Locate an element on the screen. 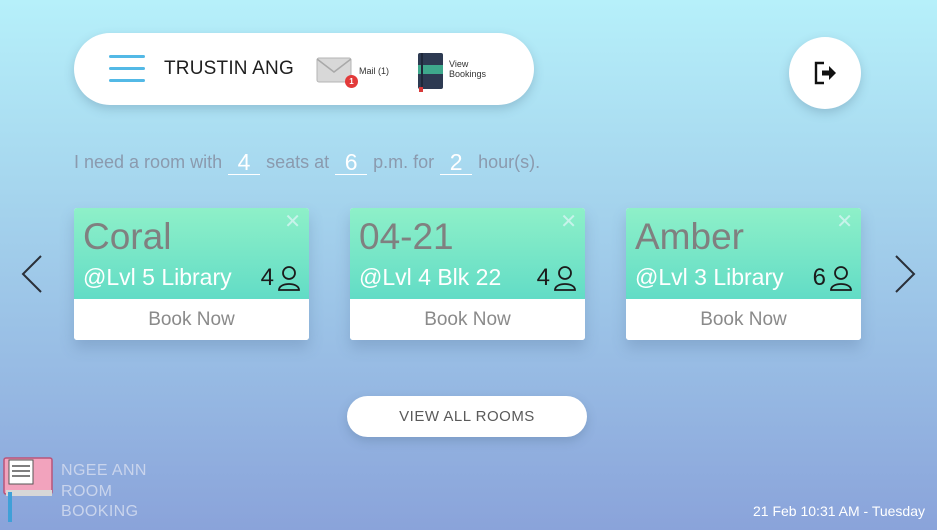 This screenshot has width=937, height=530. room-card-header: 04-21 ✕ @Lvl 4 Blk 22 4 is located at coordinates (467, 253).